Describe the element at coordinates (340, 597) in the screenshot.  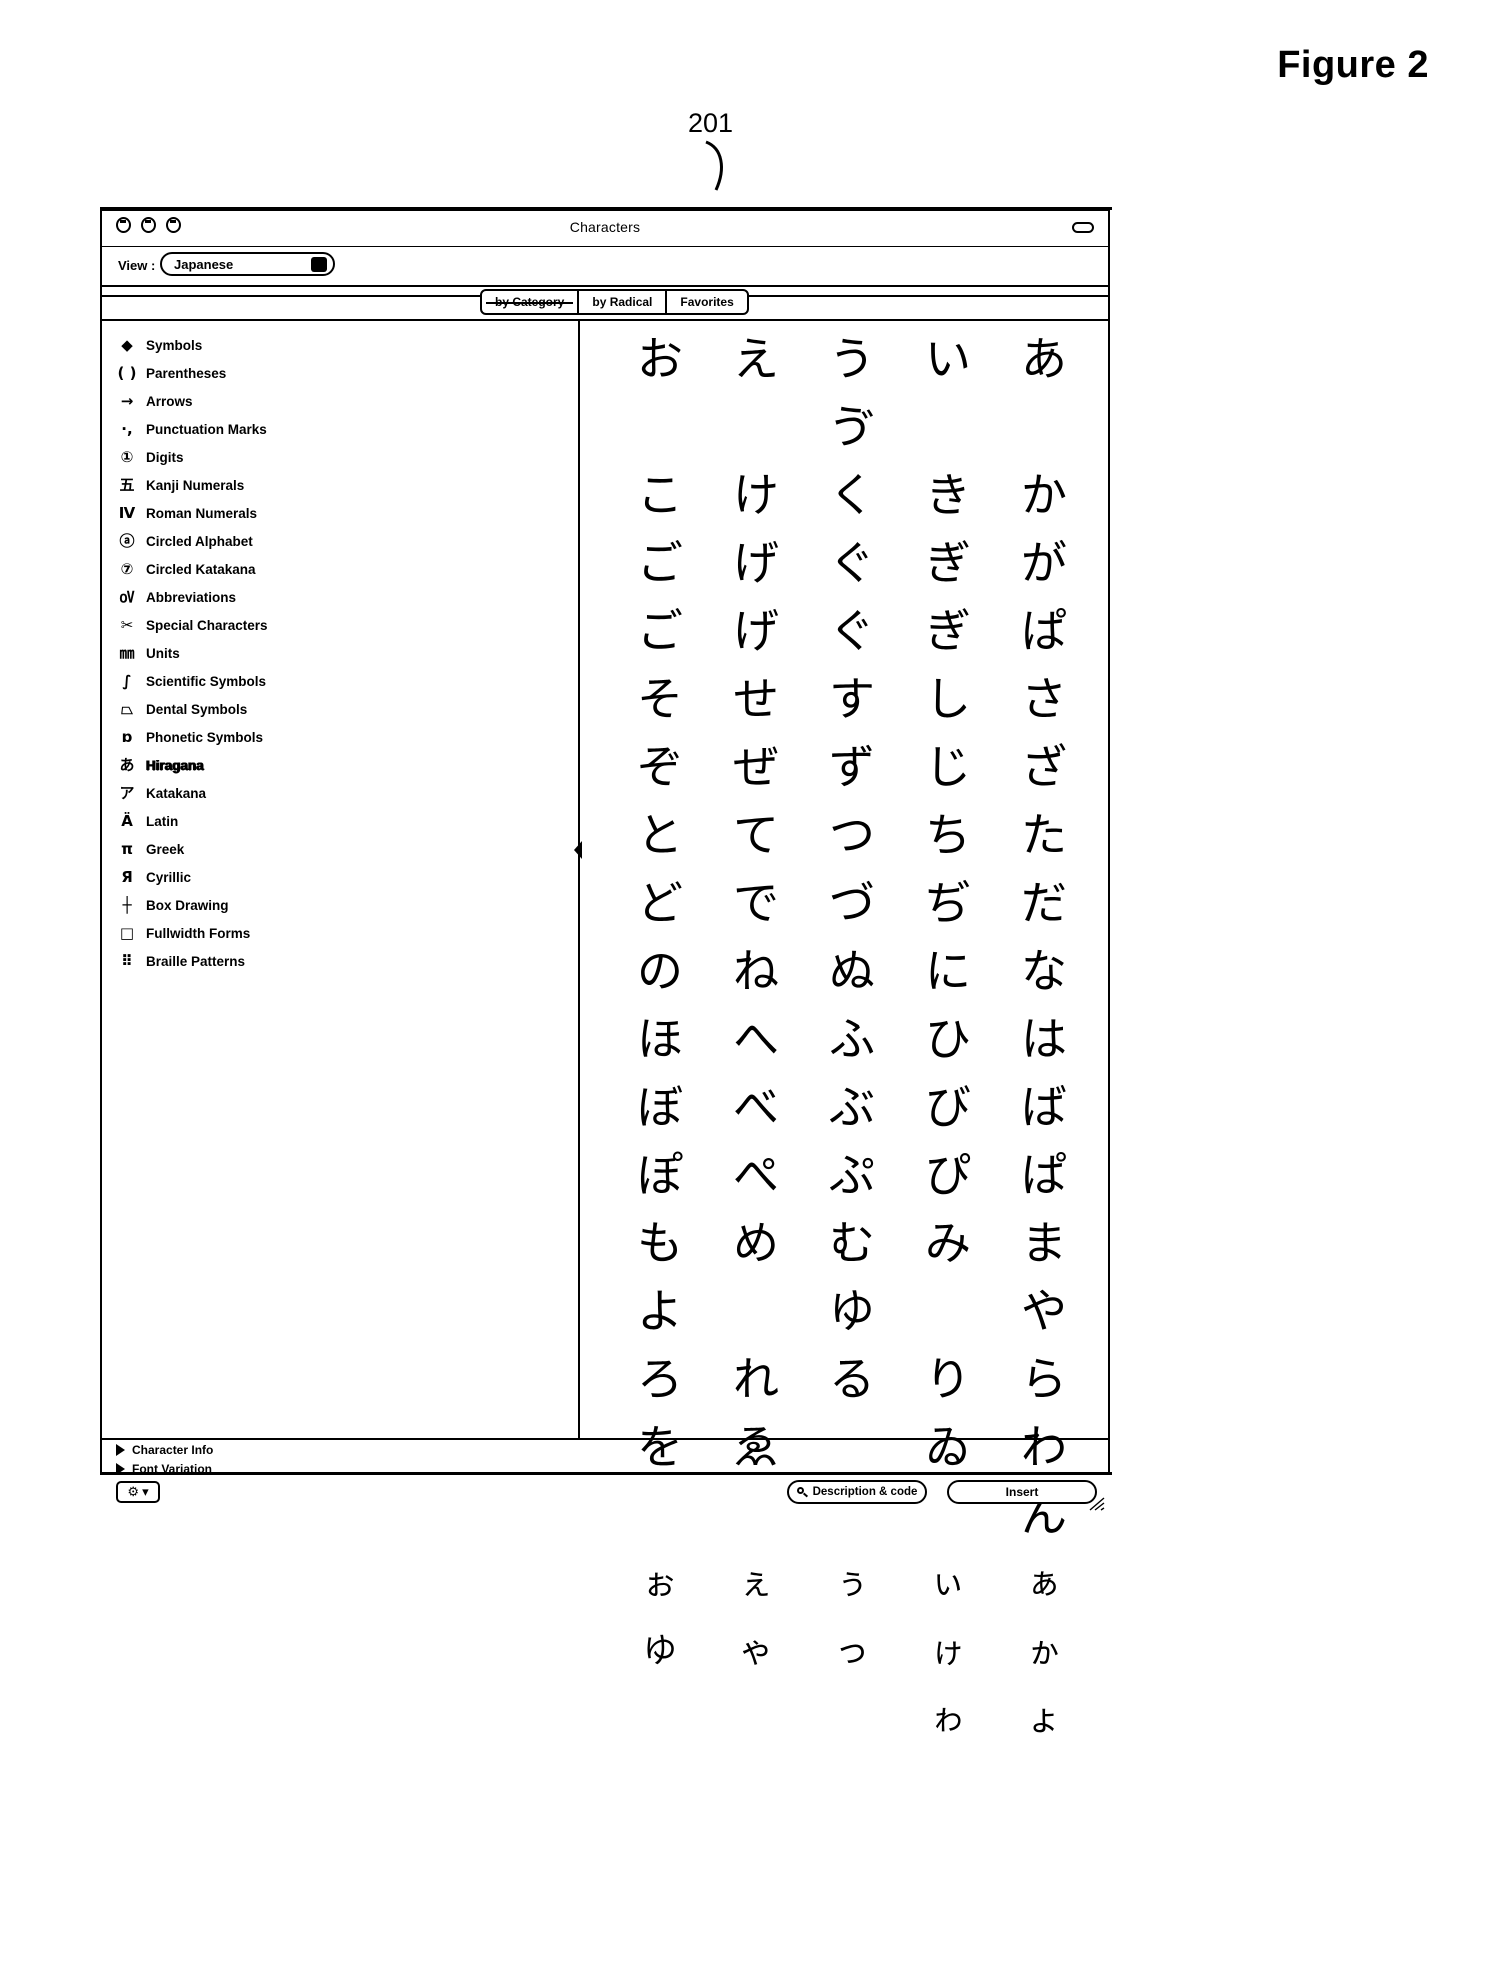
I see `sidebar-item-abbreviations: ㍵ Abbreviations` at that location.